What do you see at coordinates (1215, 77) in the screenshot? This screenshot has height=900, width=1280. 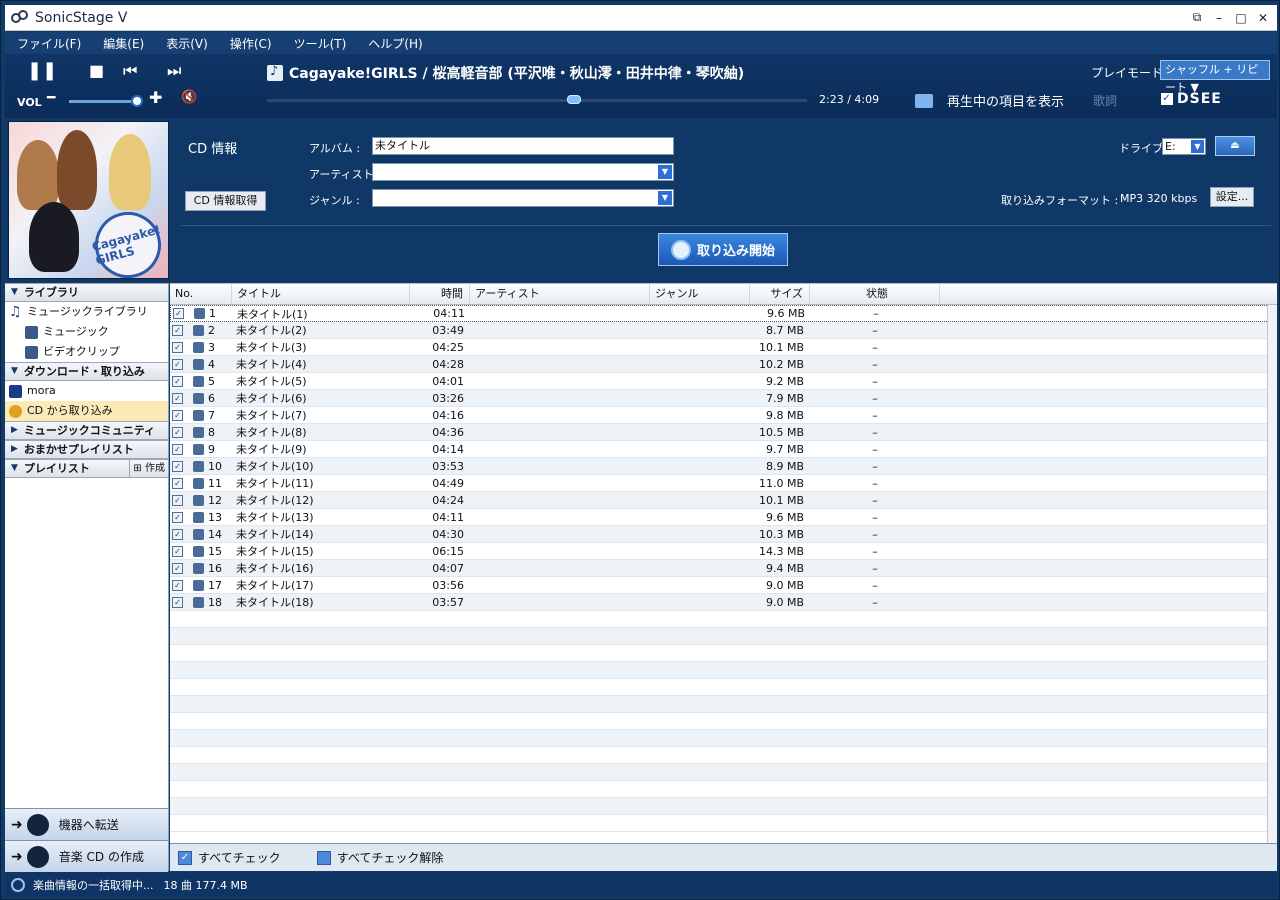 I see `playmode-select: シャッフル + リピート ▼` at bounding box center [1215, 77].